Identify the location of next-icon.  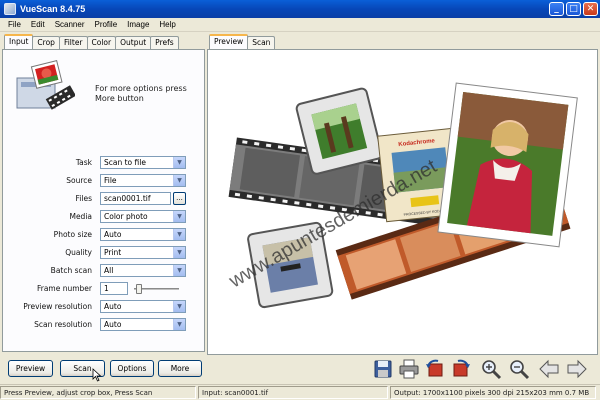
(577, 369).